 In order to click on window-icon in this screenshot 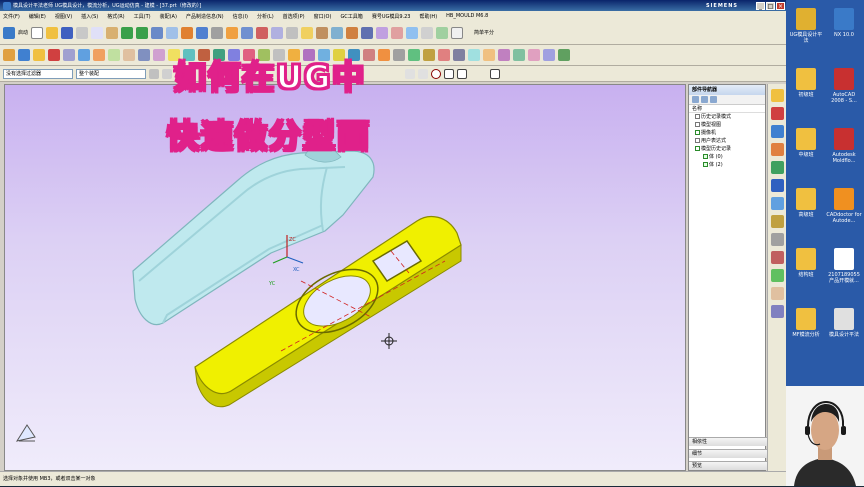, I will do `click(157, 32)`.